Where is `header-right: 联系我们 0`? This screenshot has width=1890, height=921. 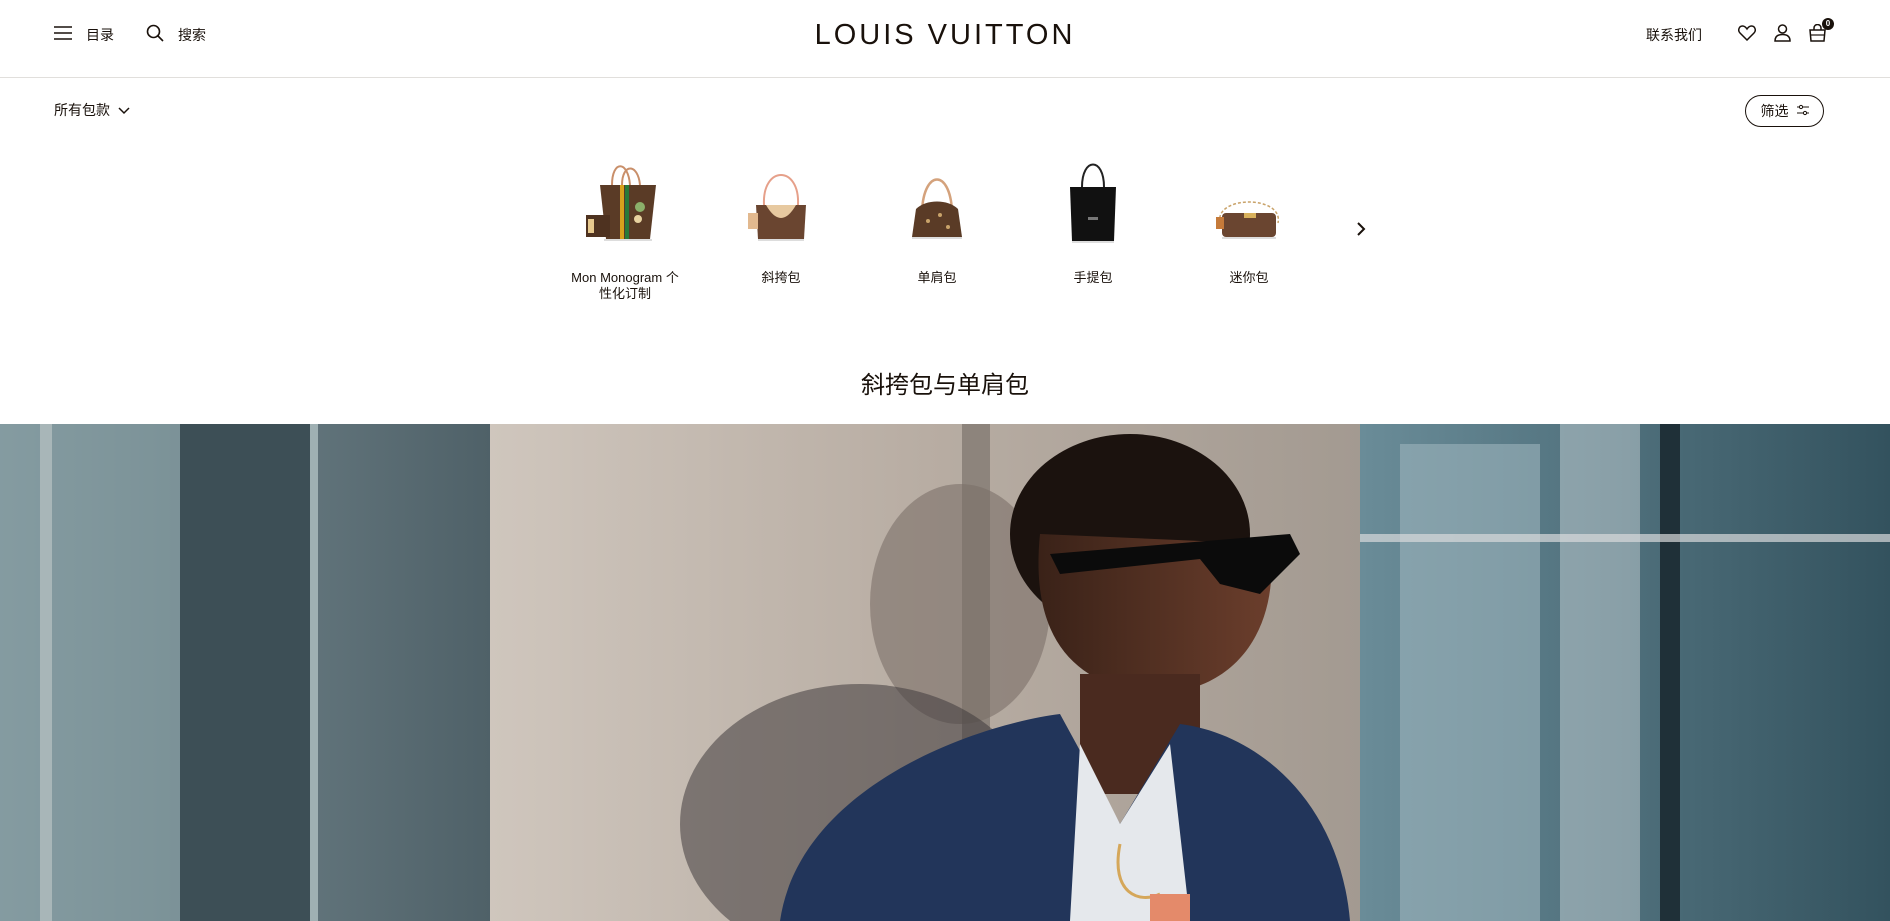
header-right: 联系我们 0 is located at coordinates (1740, 32).